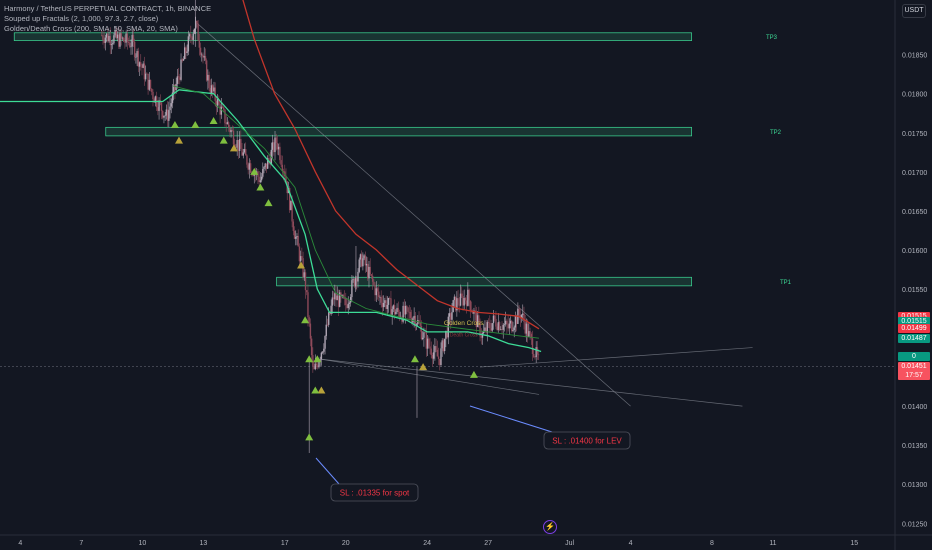 This screenshot has width=932, height=550. Describe the element at coordinates (914, 338) in the screenshot. I see `price-badge: 0.01487` at that location.